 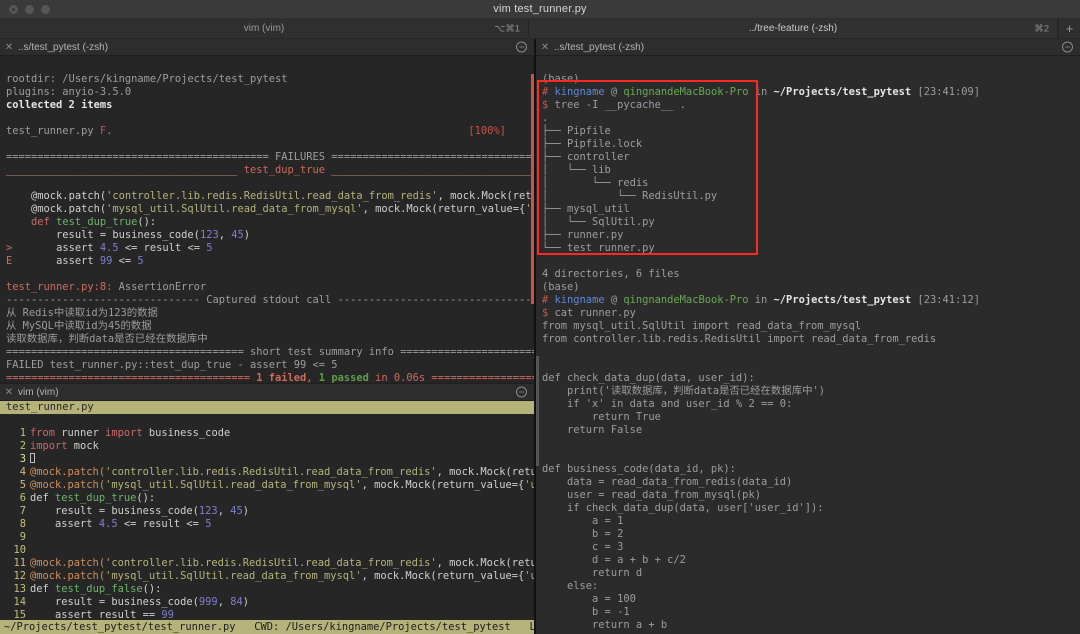 I want to click on file-line-7: return True, so click(x=601, y=417).